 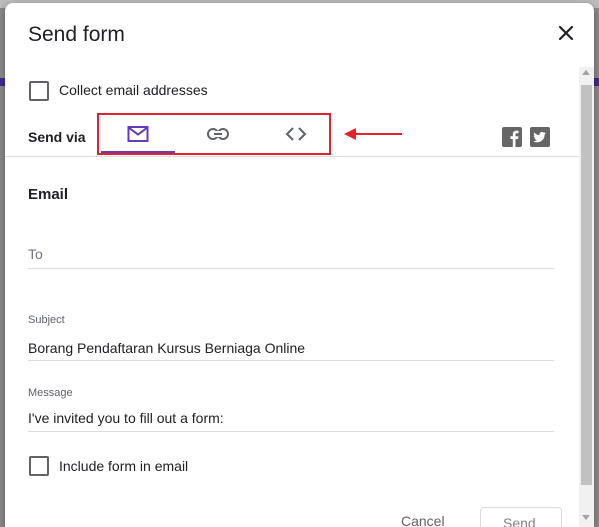 I want to click on close-button, so click(x=566, y=33).